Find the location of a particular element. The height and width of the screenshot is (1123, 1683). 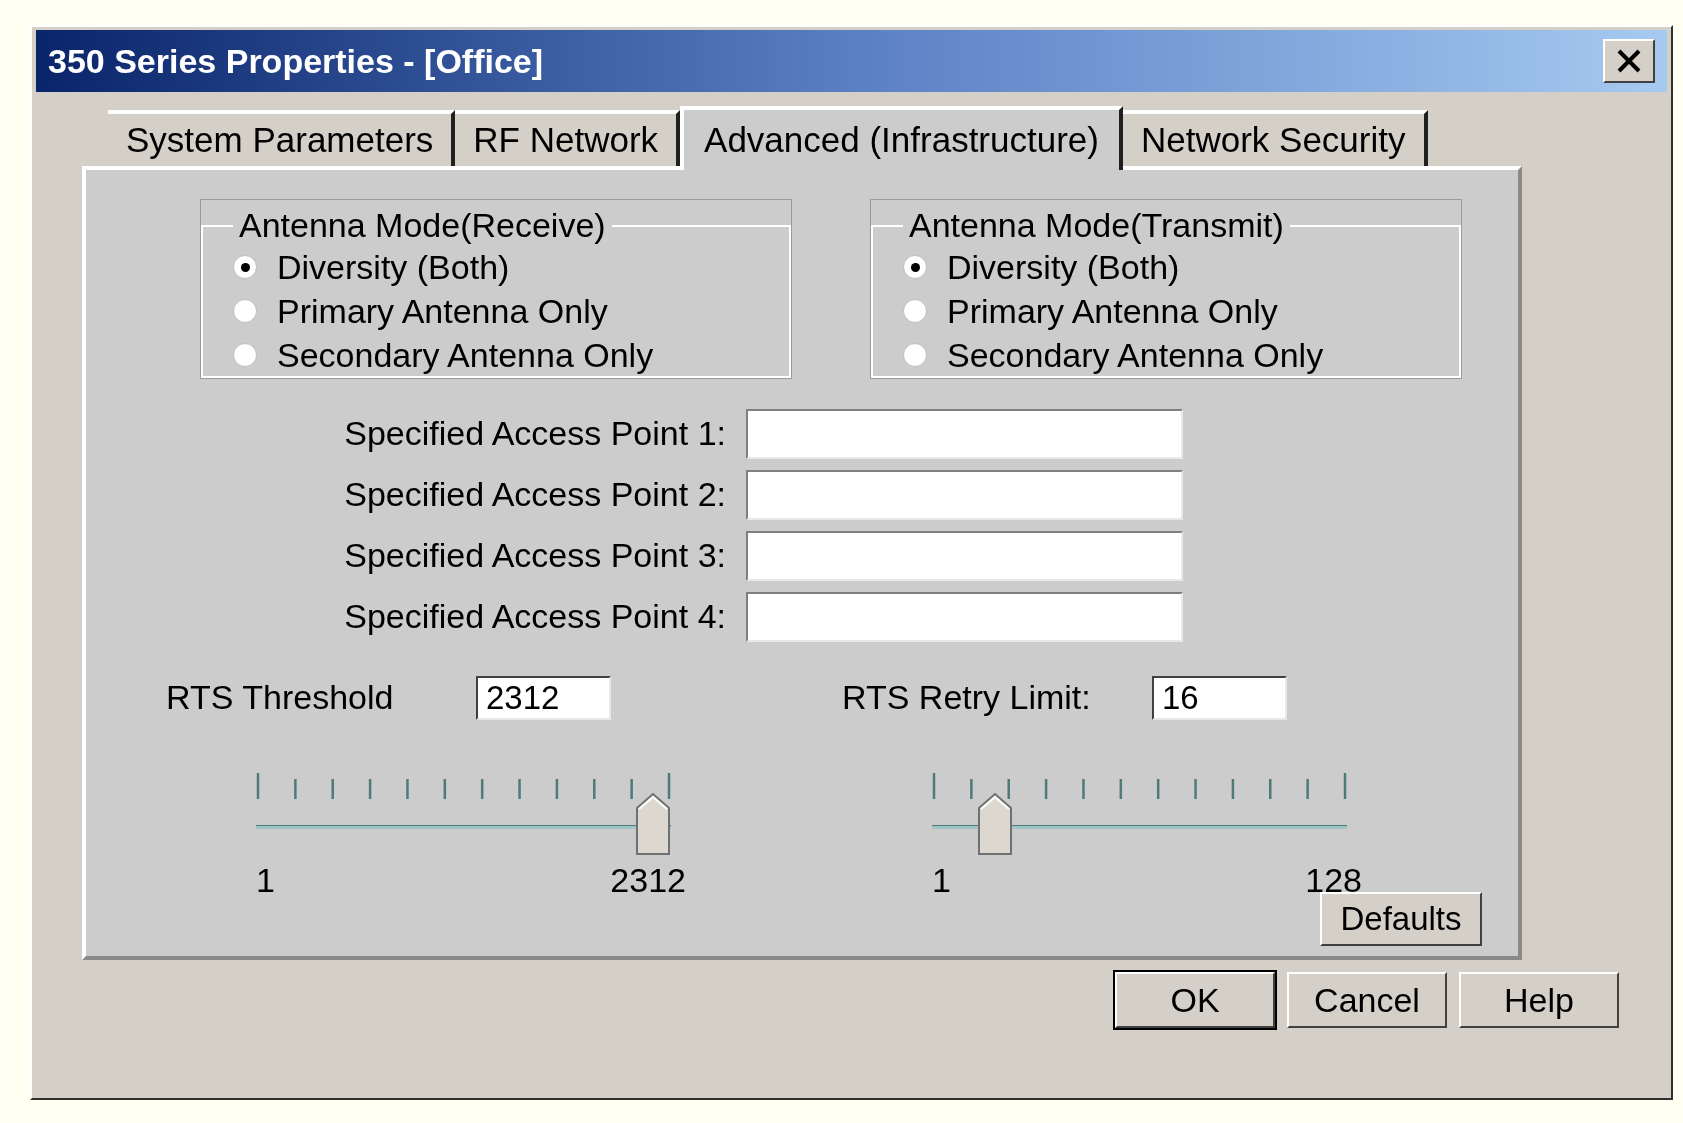

field-label: Specified Access Point 3: is located at coordinates (534, 555).